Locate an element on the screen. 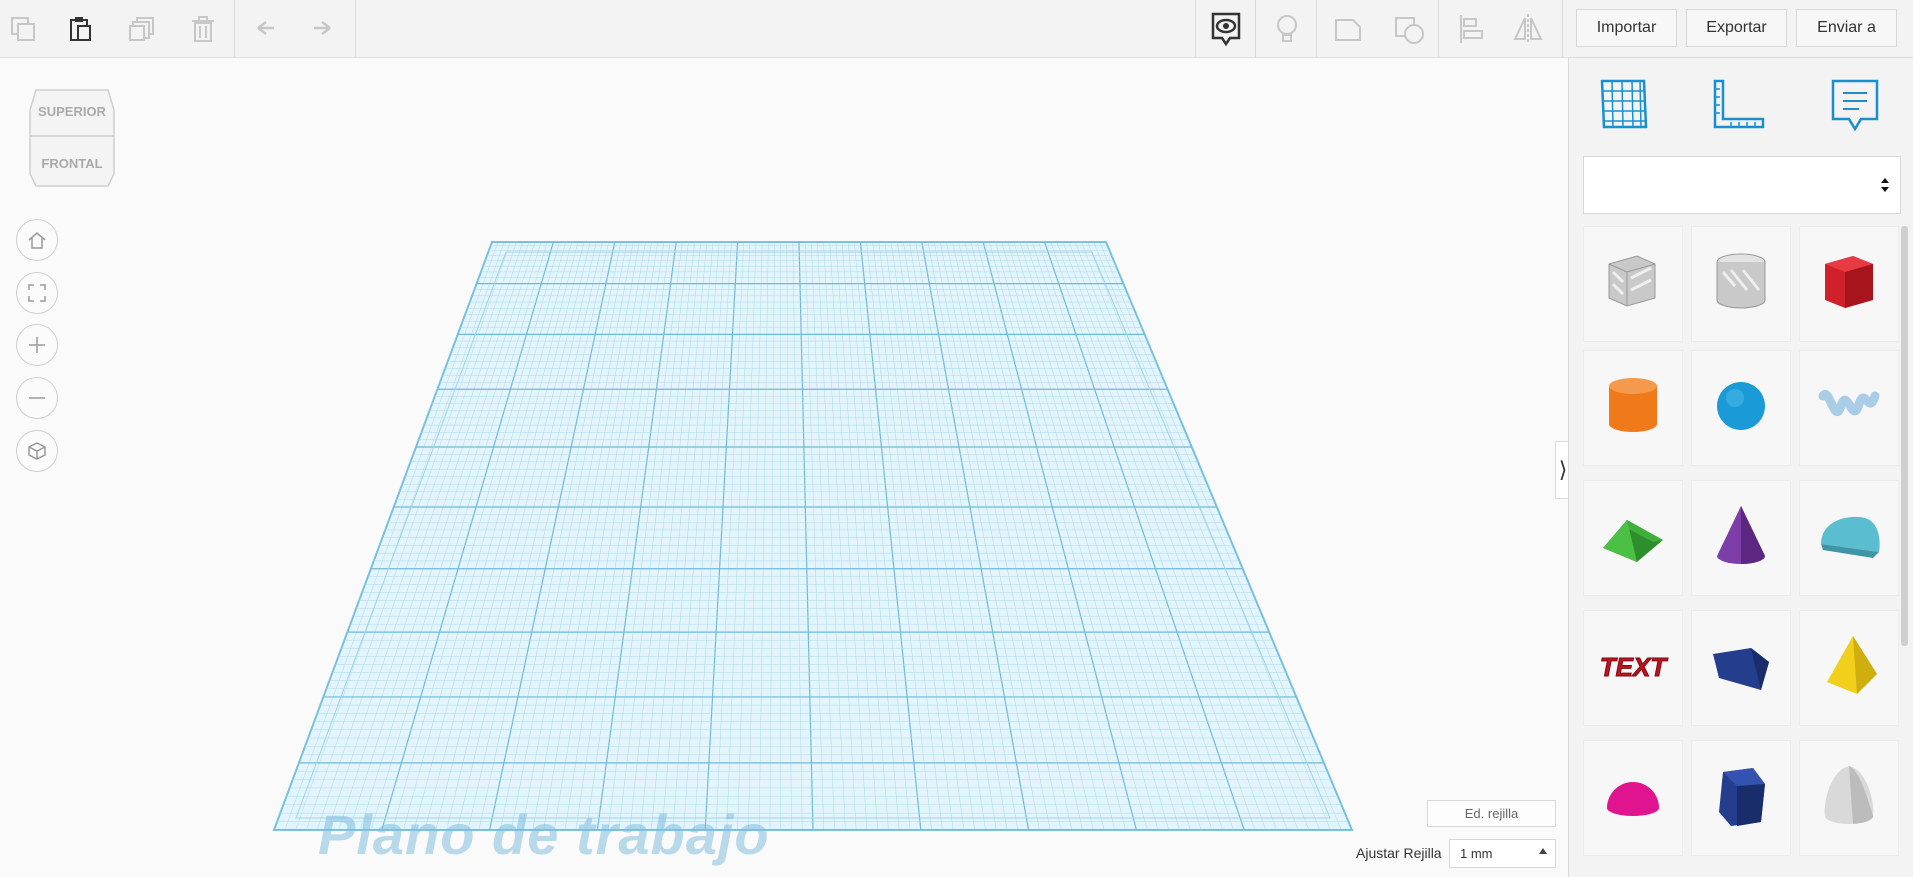 This screenshot has height=877, width=1913. grid-plane-icon is located at coordinates (1624, 104).